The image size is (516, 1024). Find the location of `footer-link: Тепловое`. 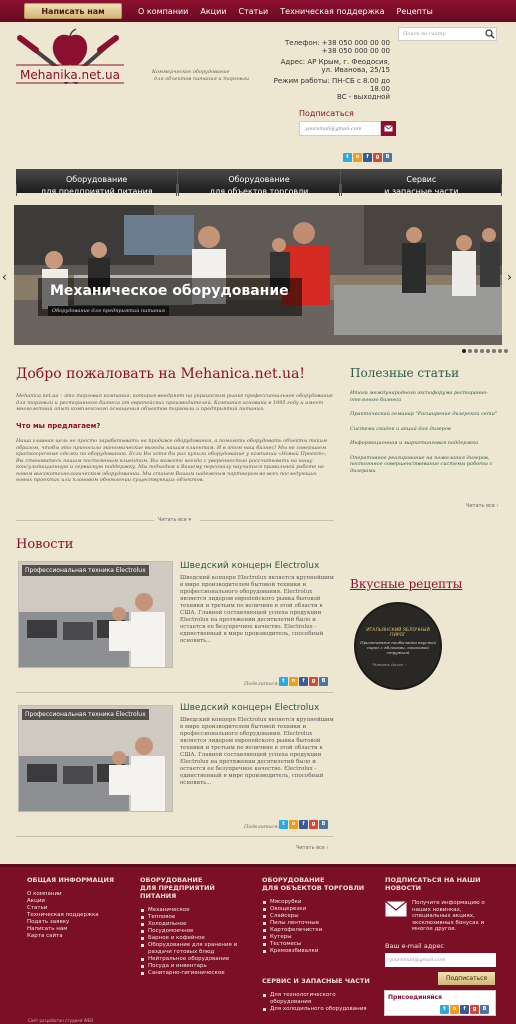

footer-link: Тепловое is located at coordinates (190, 917).